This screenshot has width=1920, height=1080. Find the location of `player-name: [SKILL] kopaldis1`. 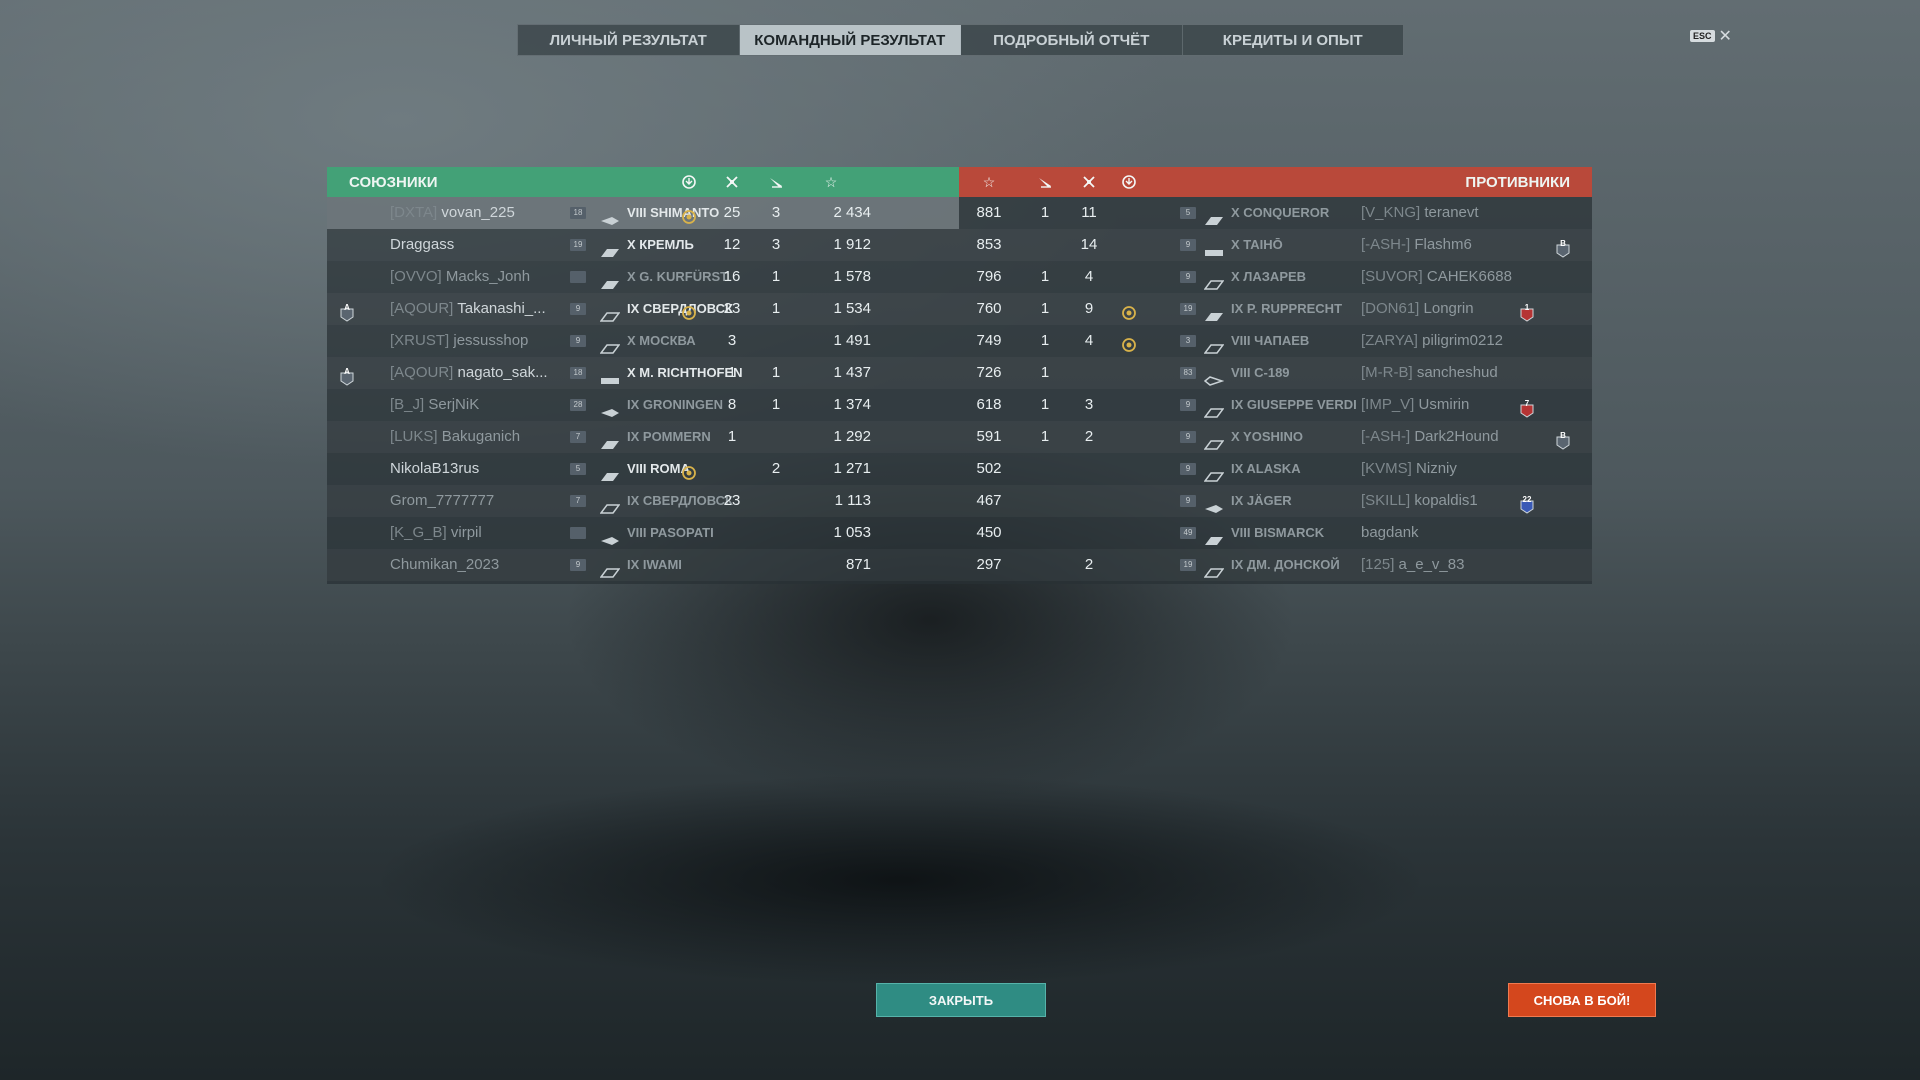

player-name: [SKILL] kopaldis1 is located at coordinates (1446, 501).